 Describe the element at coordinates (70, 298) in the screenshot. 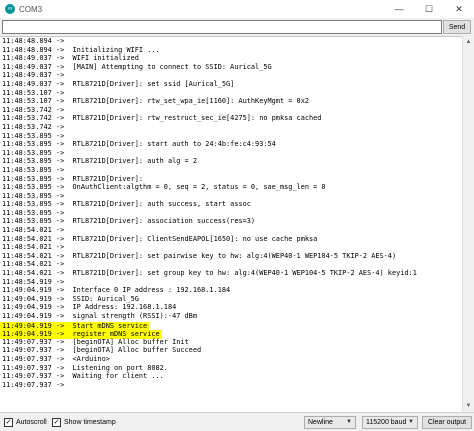

I see `line-text: 11:49:04.919 -> SSID: Aurical_5G` at that location.